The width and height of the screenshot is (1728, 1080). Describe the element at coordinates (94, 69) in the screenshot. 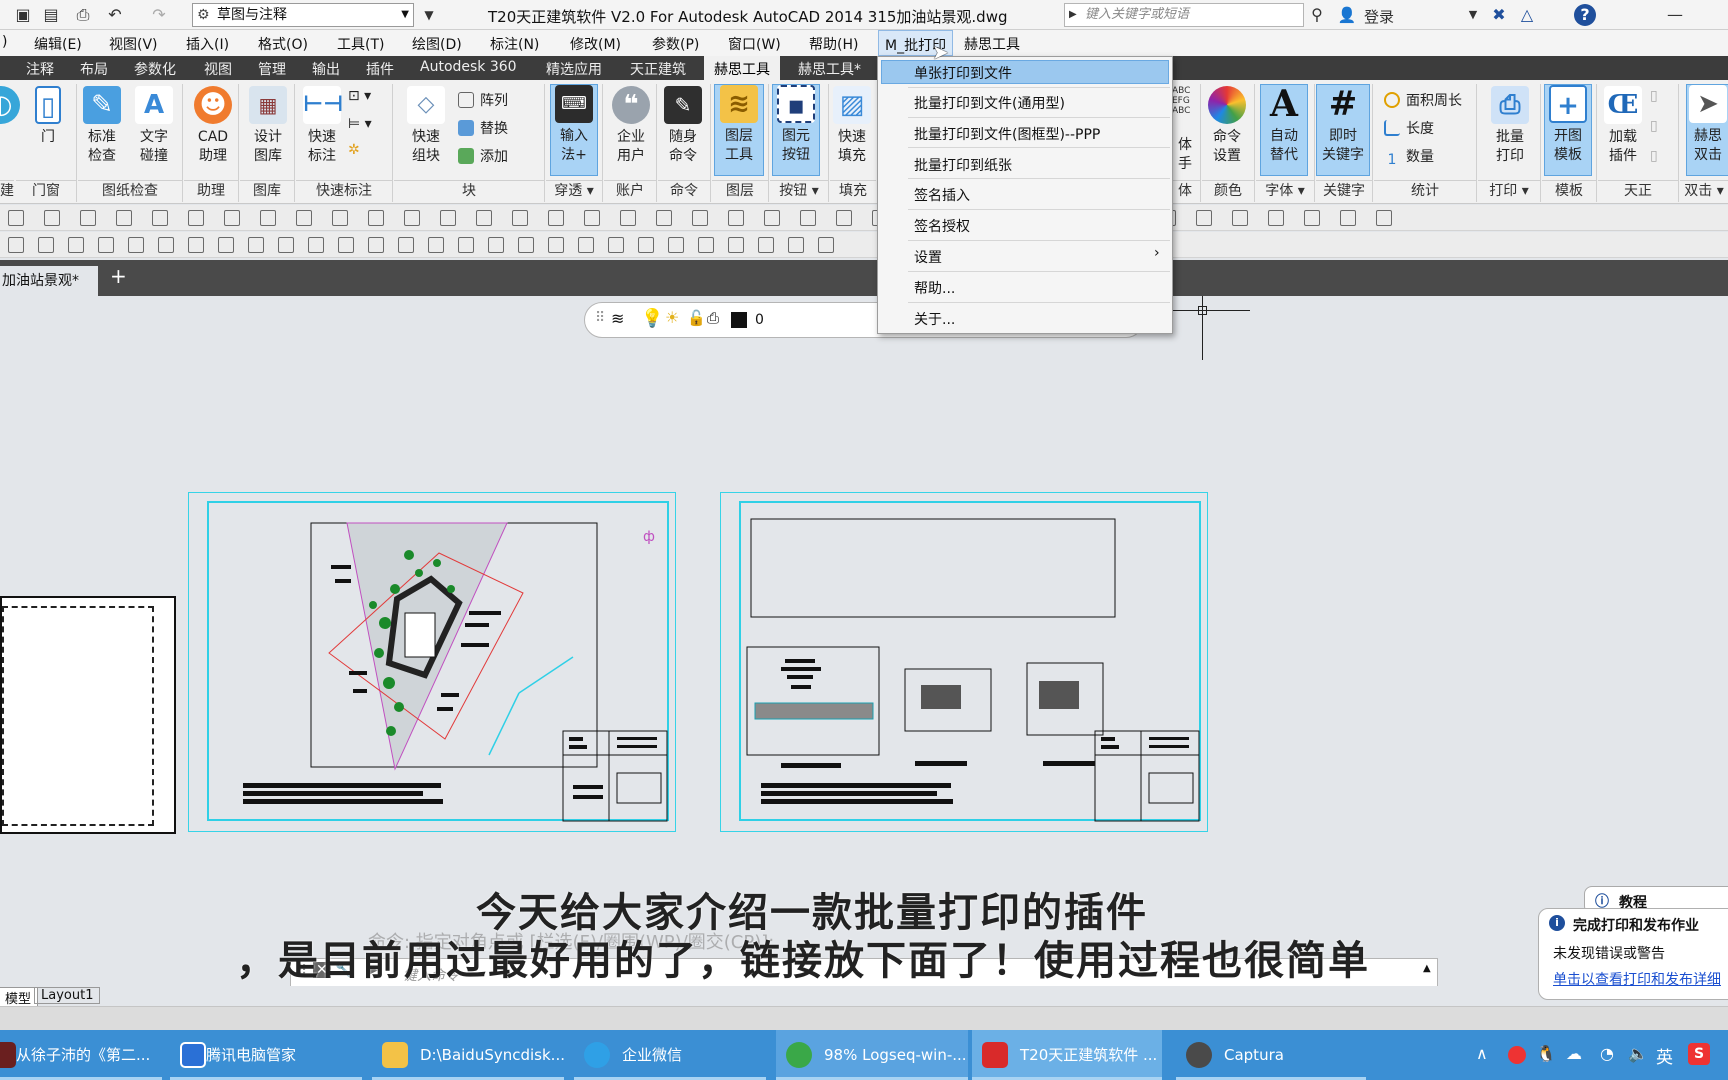

I see `tab-layout: 布局` at that location.